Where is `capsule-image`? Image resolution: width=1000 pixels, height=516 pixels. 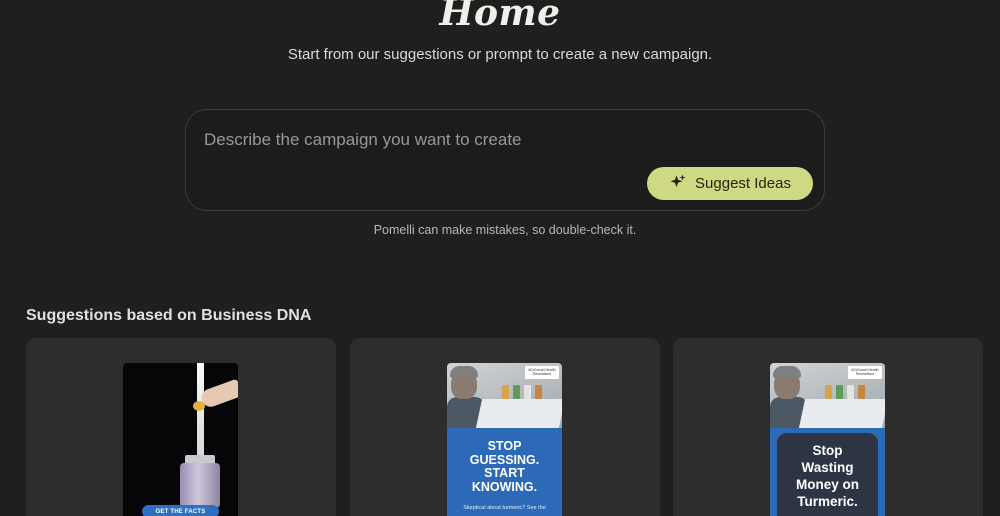 capsule-image is located at coordinates (199, 406).